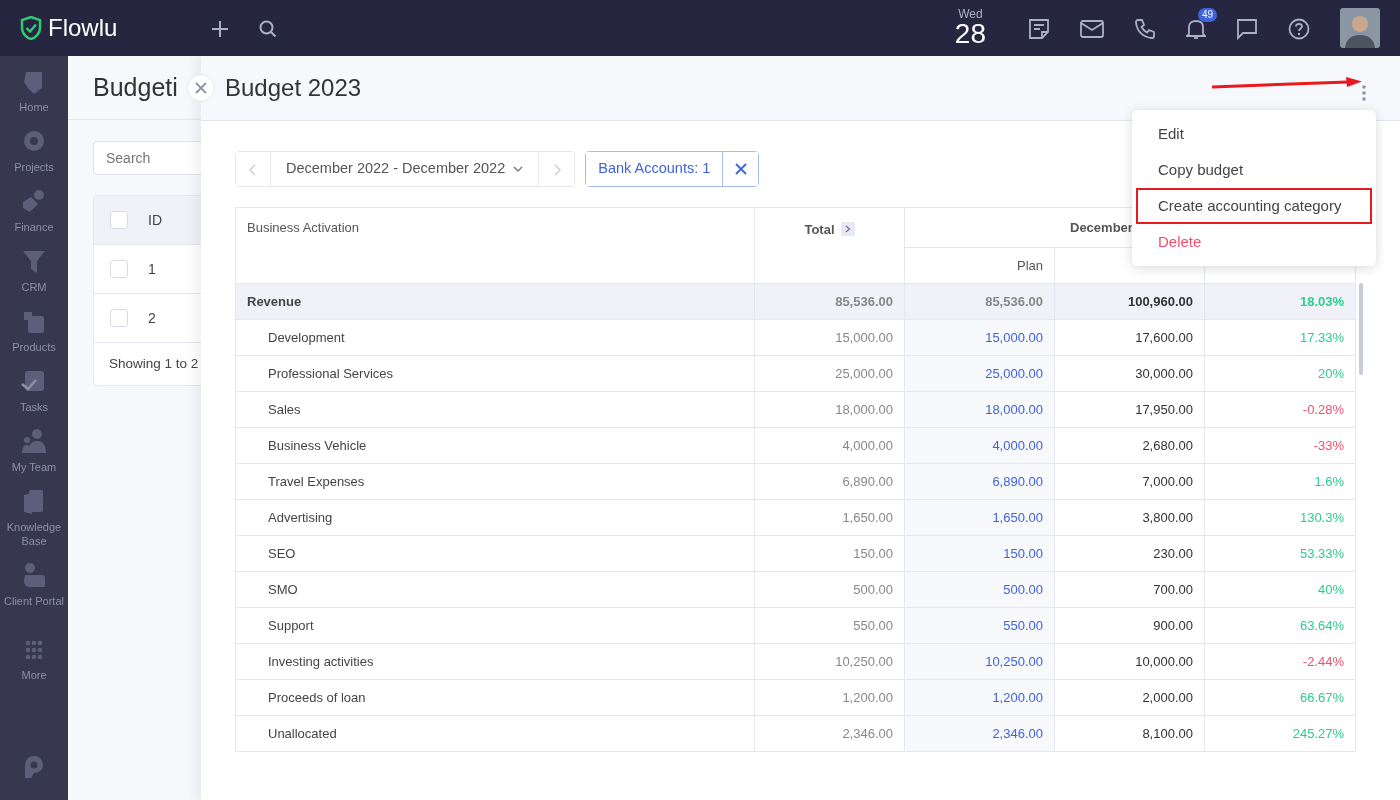 The width and height of the screenshot is (1400, 800). What do you see at coordinates (495, 301) in the screenshot?
I see `group-label: Revenue` at bounding box center [495, 301].